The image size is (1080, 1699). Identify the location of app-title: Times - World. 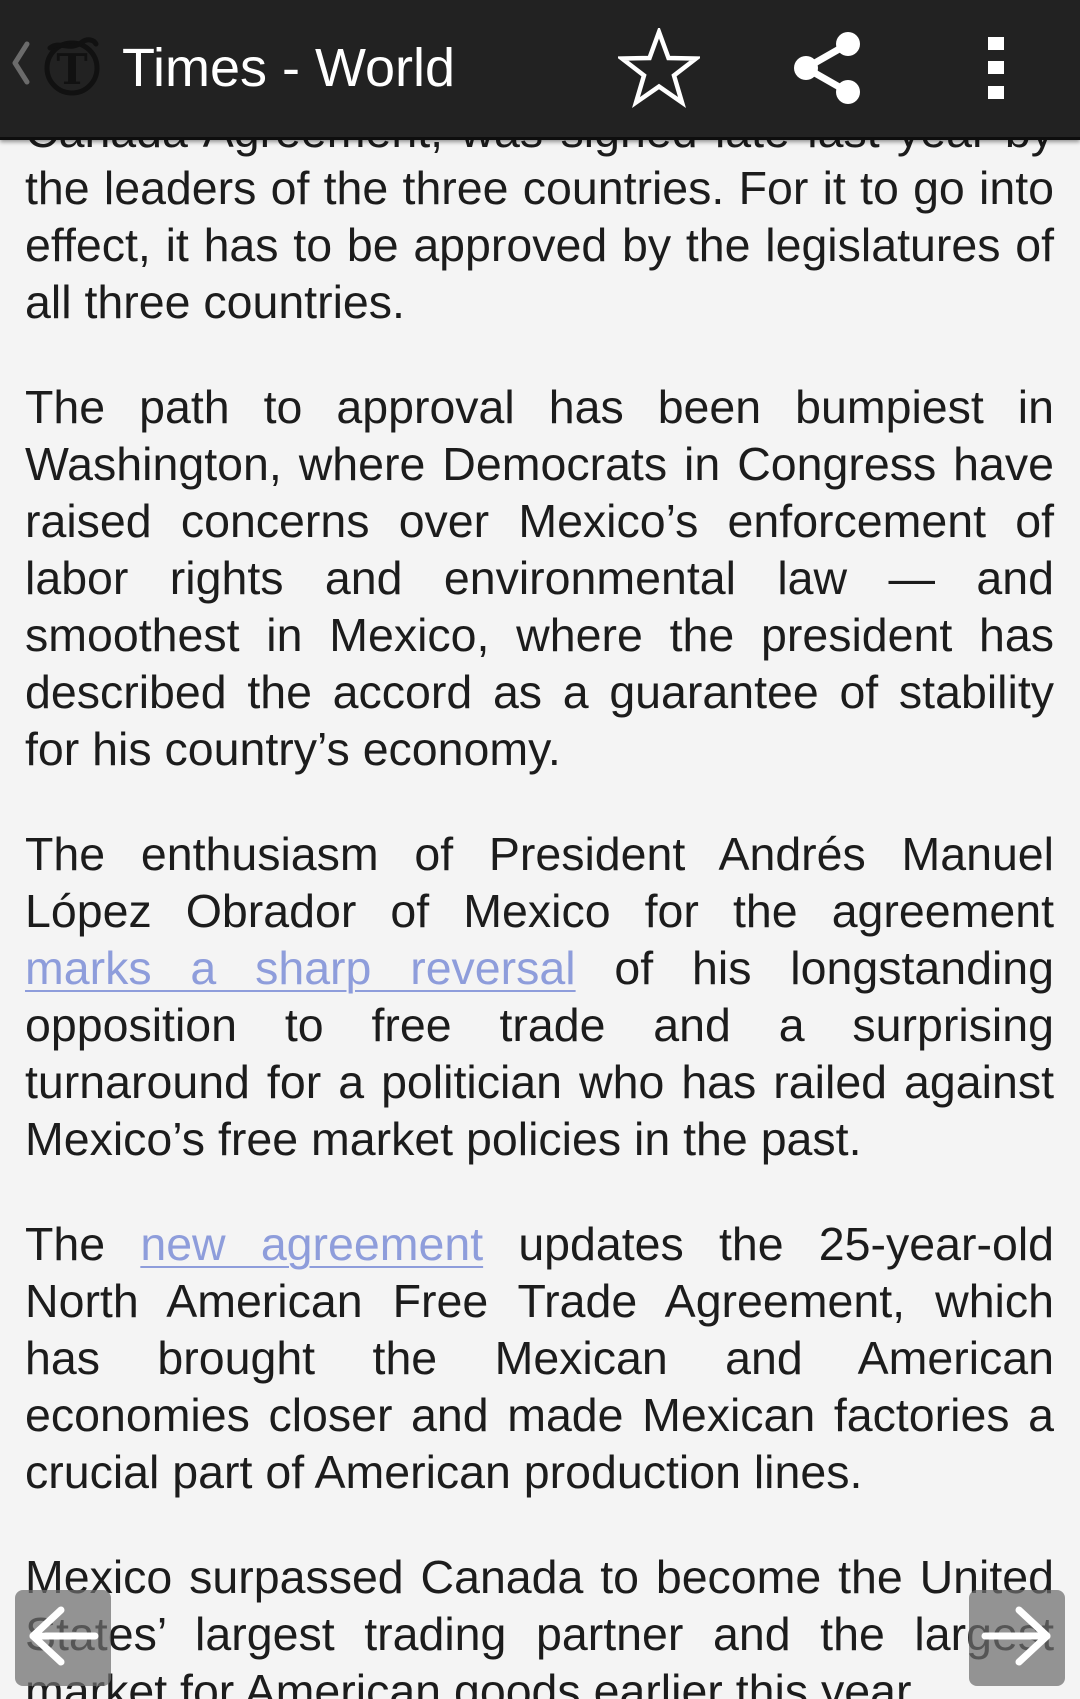
(289, 68).